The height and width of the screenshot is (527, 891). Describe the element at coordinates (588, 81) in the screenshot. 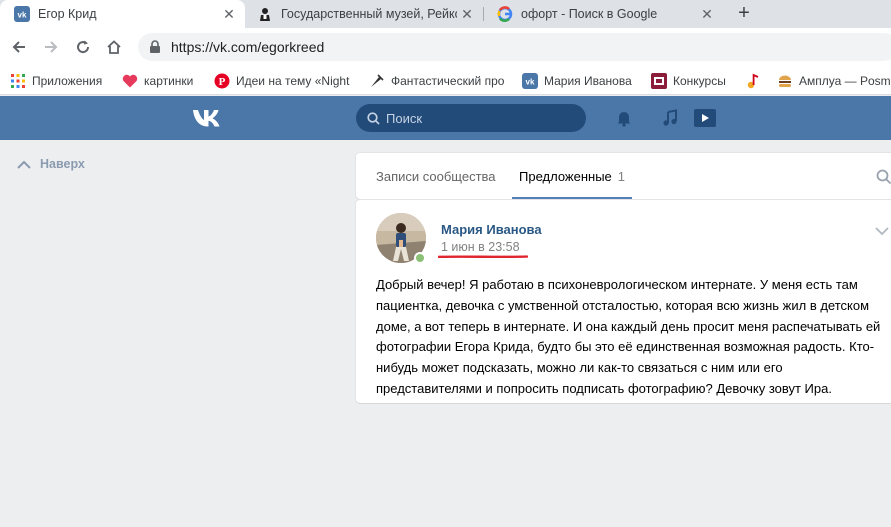

I see `bookmark-label: Мария Иванова` at that location.